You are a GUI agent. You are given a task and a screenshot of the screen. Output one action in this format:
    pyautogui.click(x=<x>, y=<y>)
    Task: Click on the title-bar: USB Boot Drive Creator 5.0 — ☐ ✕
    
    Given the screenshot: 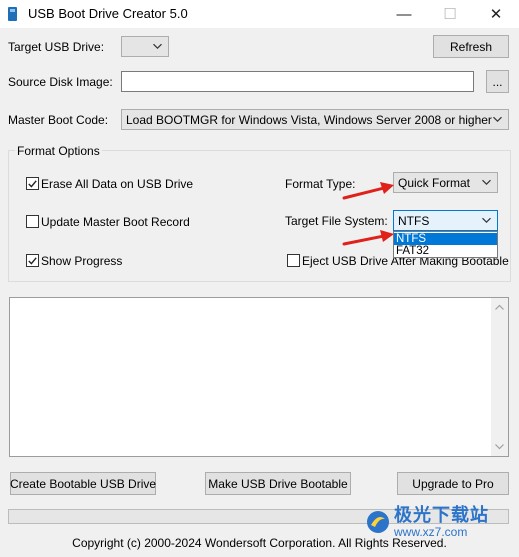 What is the action you would take?
    pyautogui.click(x=259, y=14)
    